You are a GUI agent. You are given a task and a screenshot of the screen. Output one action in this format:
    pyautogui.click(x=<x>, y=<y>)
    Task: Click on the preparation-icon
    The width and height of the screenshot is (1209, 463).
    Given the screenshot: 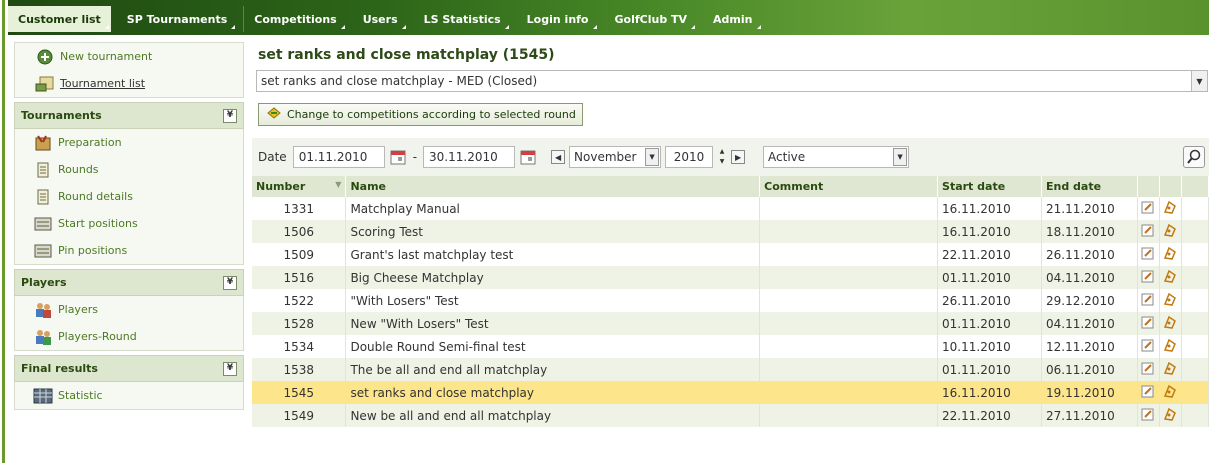 What is the action you would take?
    pyautogui.click(x=43, y=143)
    